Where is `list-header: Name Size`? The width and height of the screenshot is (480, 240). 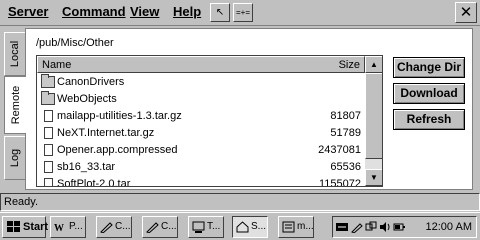
list-header: Name Size is located at coordinates (201, 64).